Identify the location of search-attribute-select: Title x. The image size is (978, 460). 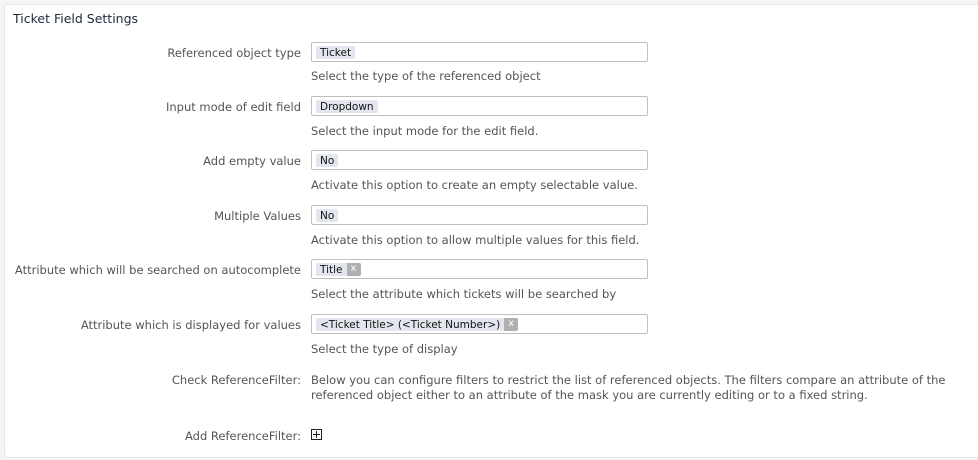
(479, 269).